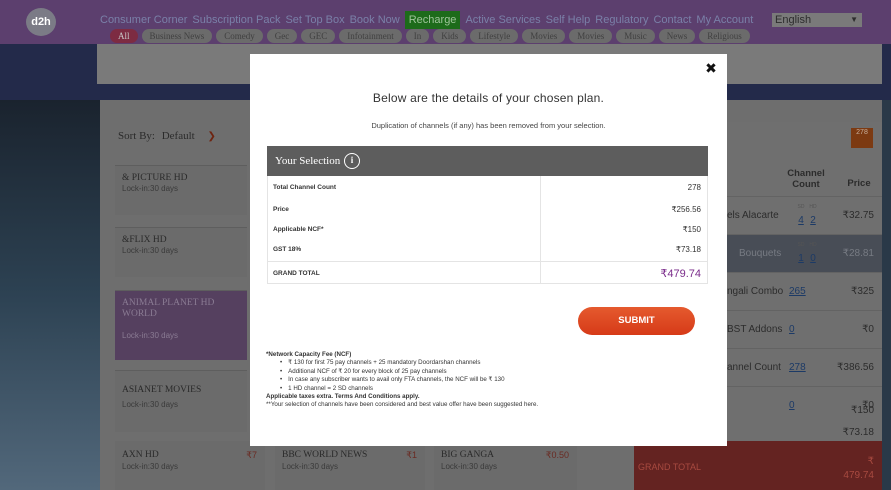 Image resolution: width=891 pixels, height=490 pixels. I want to click on language-select: English ▼, so click(817, 20).